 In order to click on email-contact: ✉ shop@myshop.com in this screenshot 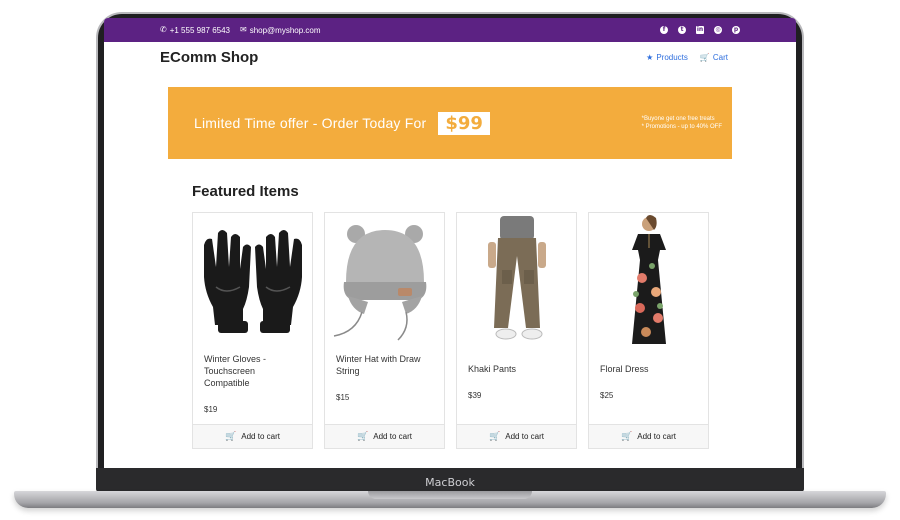, I will do `click(280, 30)`.